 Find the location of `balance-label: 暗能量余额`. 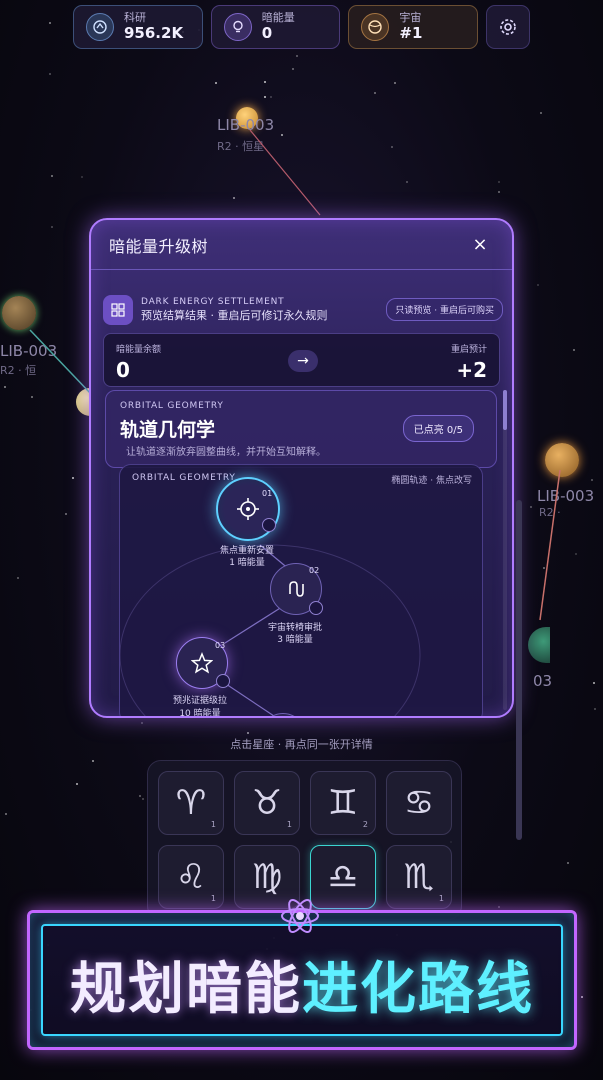

balance-label: 暗能量余额 is located at coordinates (139, 350).